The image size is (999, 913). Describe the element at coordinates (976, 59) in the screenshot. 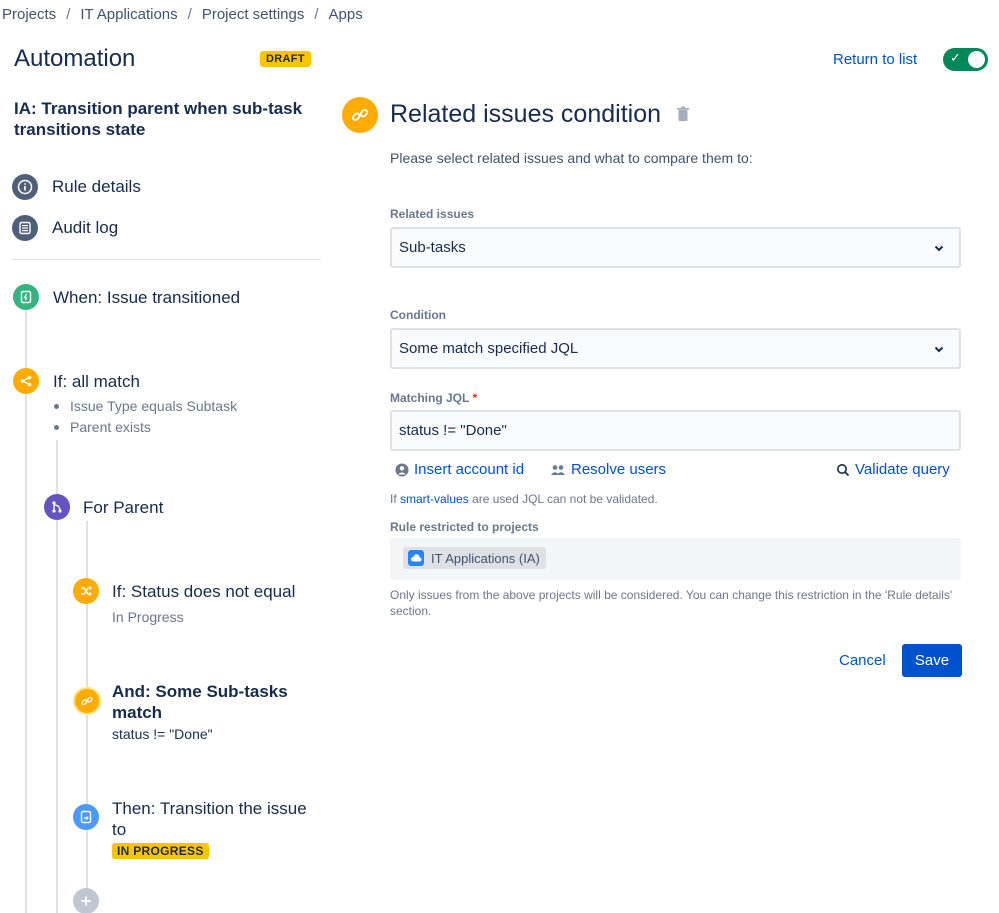

I see `toggle-knob` at that location.